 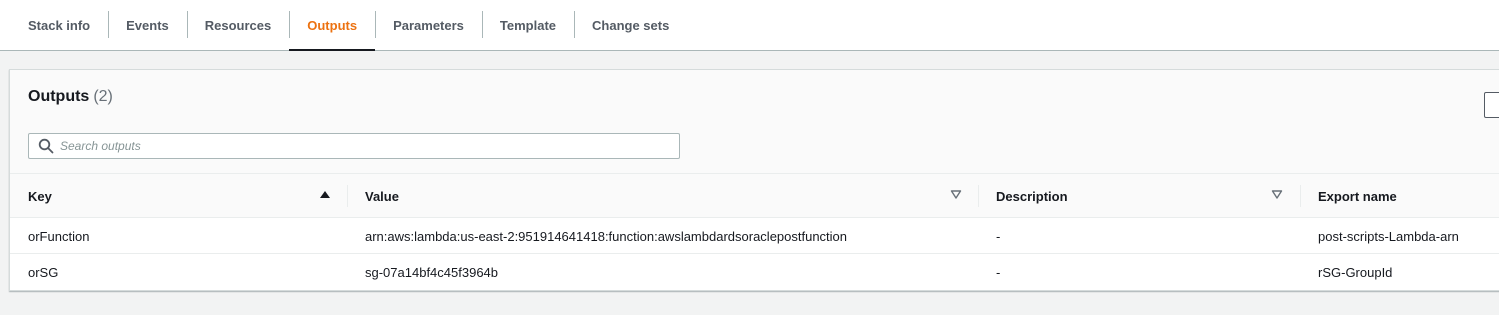 What do you see at coordinates (325, 194) in the screenshot?
I see `sort-ascending-icon` at bounding box center [325, 194].